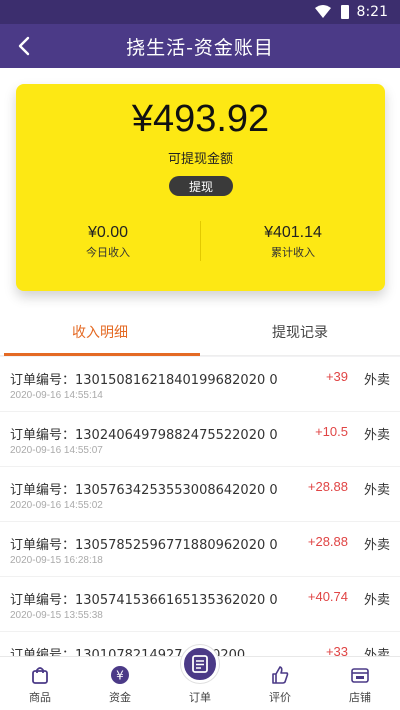 The image size is (400, 710). What do you see at coordinates (327, 596) in the screenshot?
I see `income-delta: +40.74` at bounding box center [327, 596].